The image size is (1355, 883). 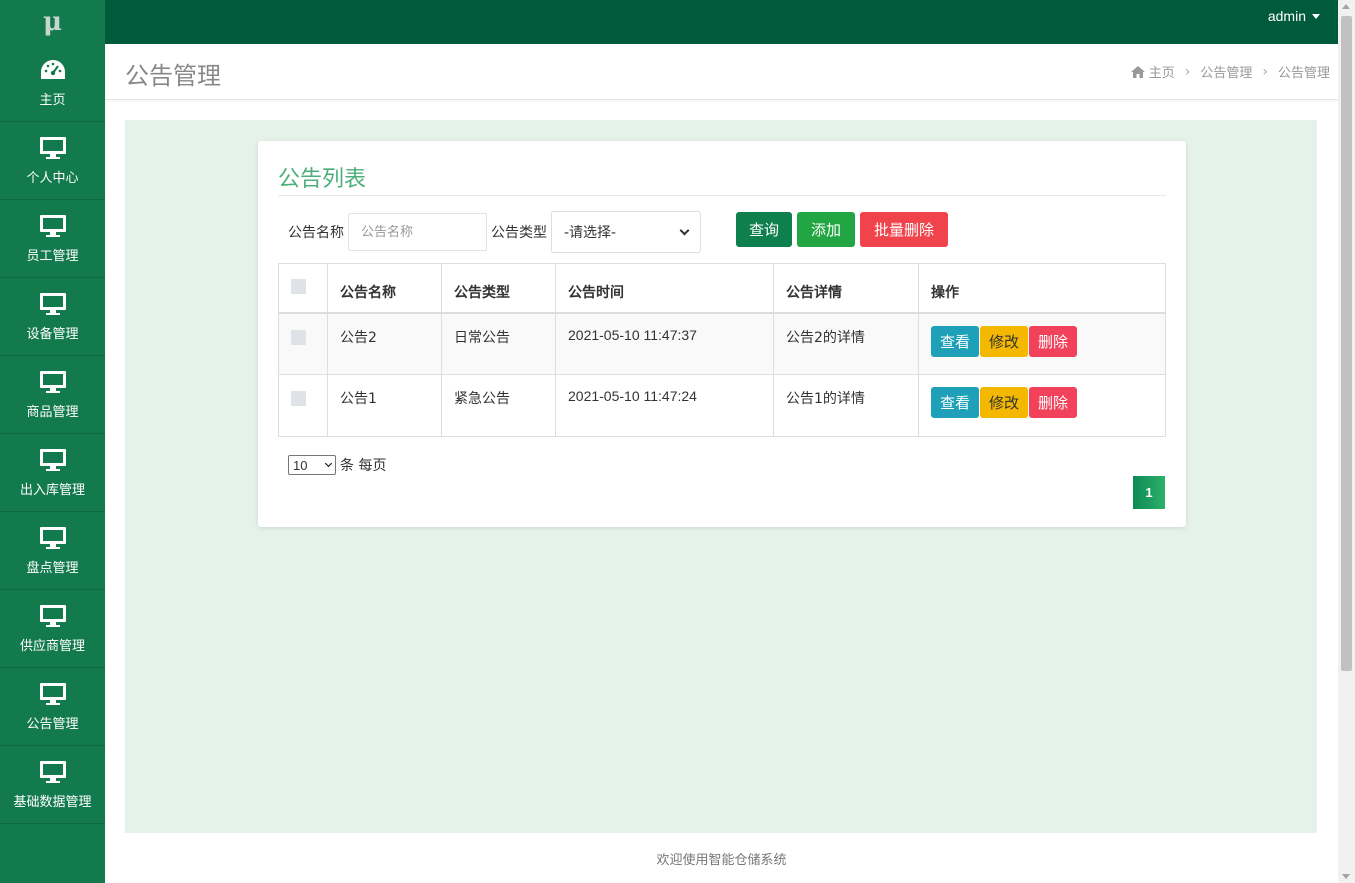 I want to click on sidebar-item-inventory: 盘点管理, so click(x=52, y=551).